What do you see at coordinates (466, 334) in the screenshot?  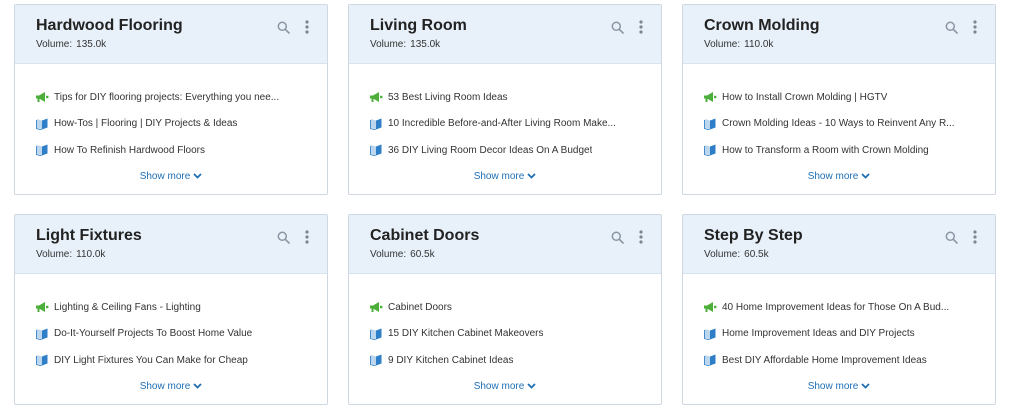 I see `item-text: 15 DIY Kitchen Cabinet Makeovers` at bounding box center [466, 334].